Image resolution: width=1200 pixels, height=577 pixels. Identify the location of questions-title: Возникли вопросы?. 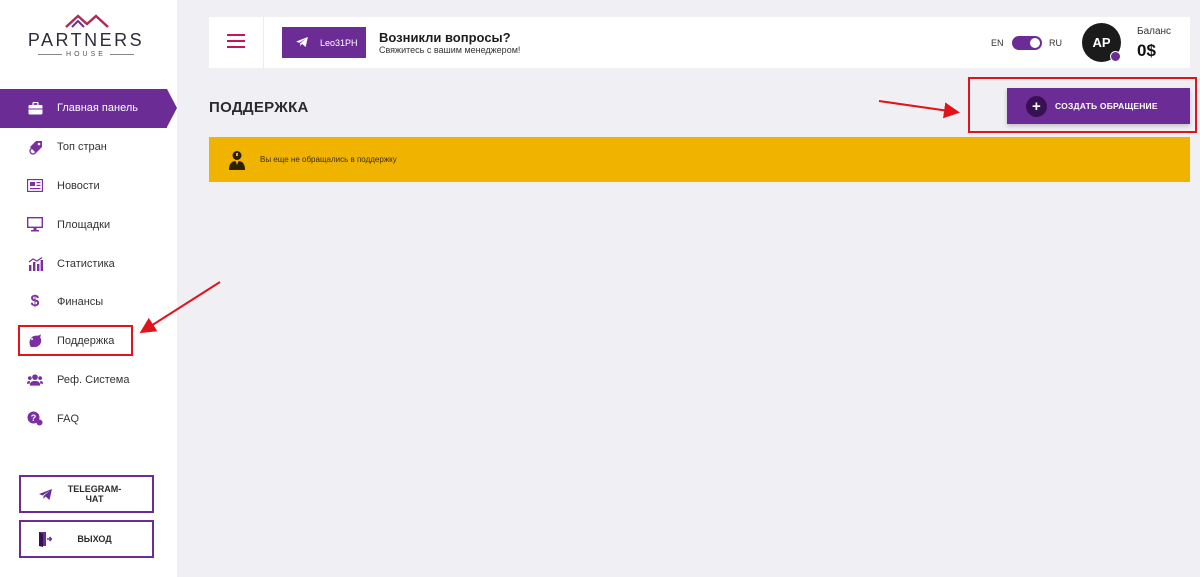
(445, 37).